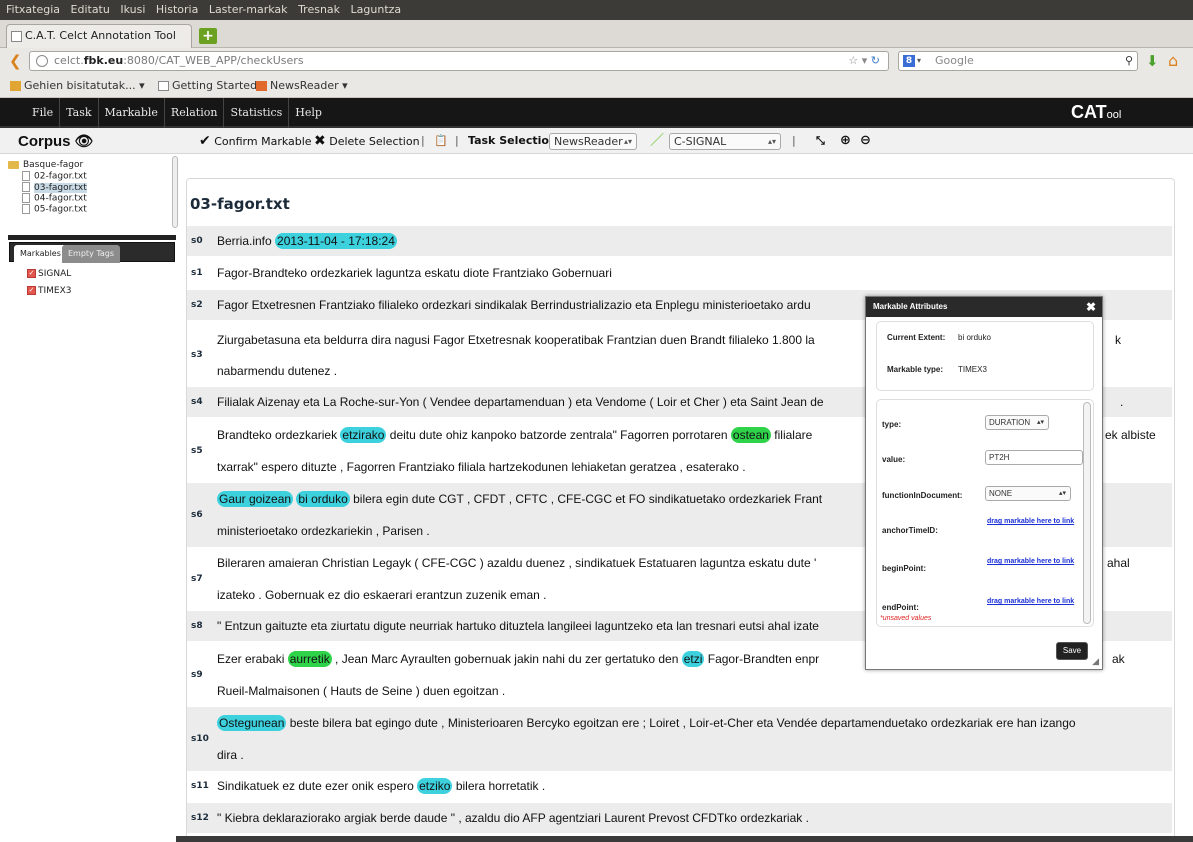  What do you see at coordinates (302, 86) in the screenshot?
I see `bookmark-newsreader: NewsReader ▾` at bounding box center [302, 86].